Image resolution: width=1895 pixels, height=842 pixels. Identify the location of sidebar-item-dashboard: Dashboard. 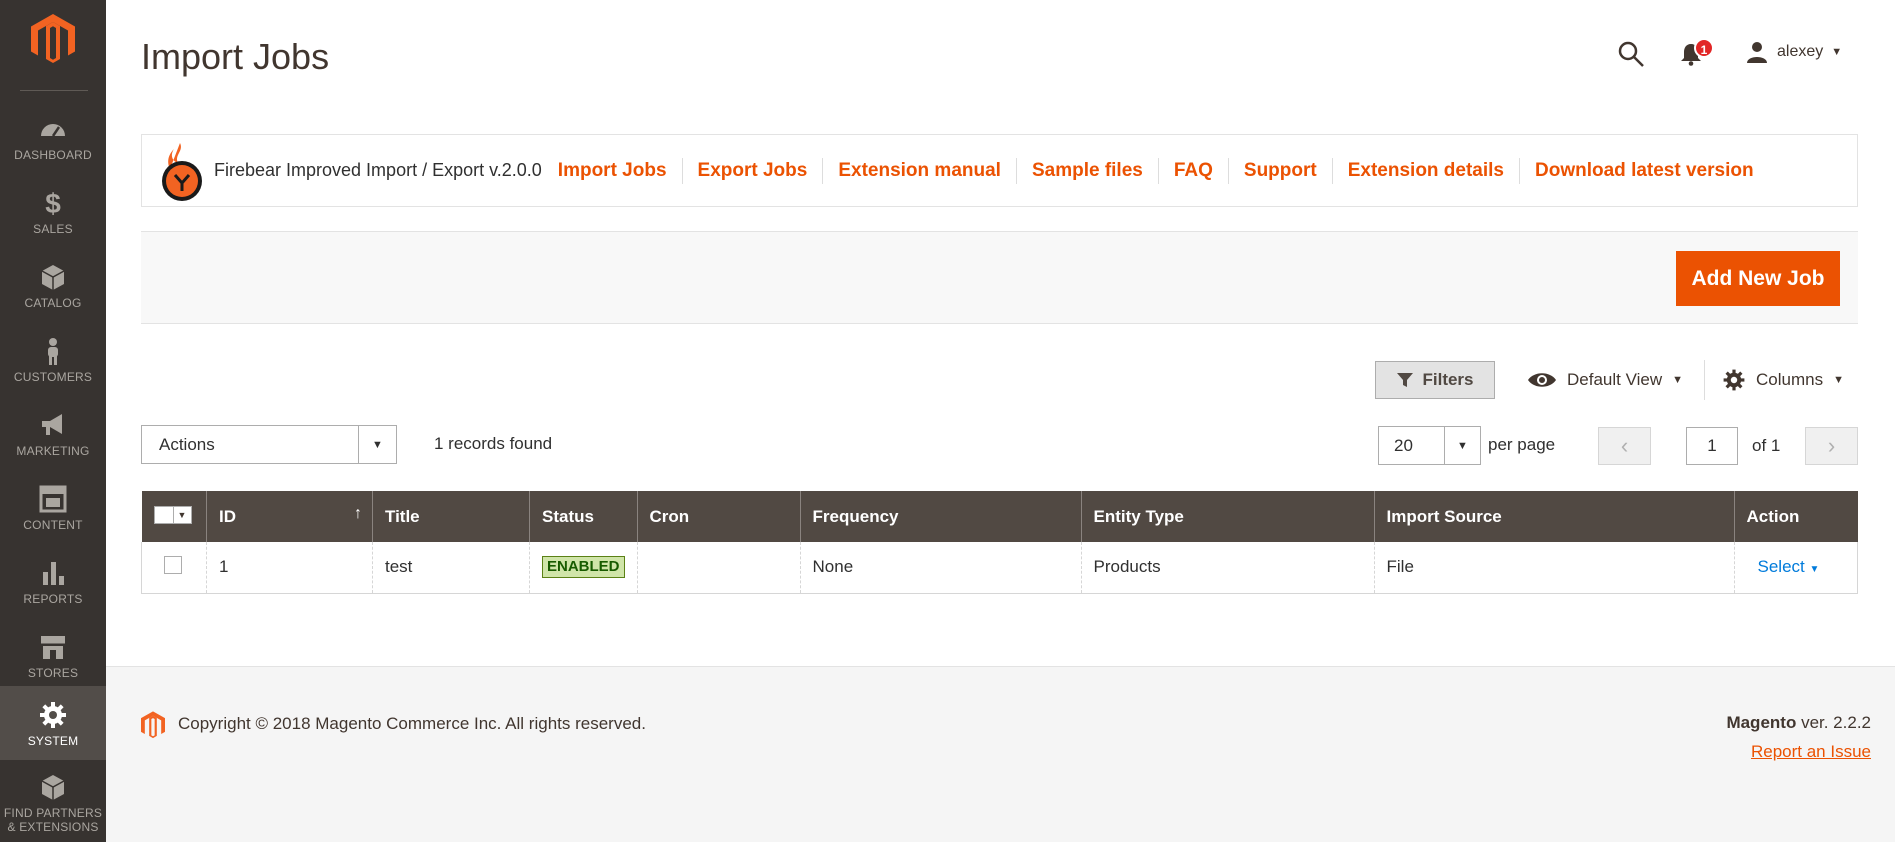
(53, 137).